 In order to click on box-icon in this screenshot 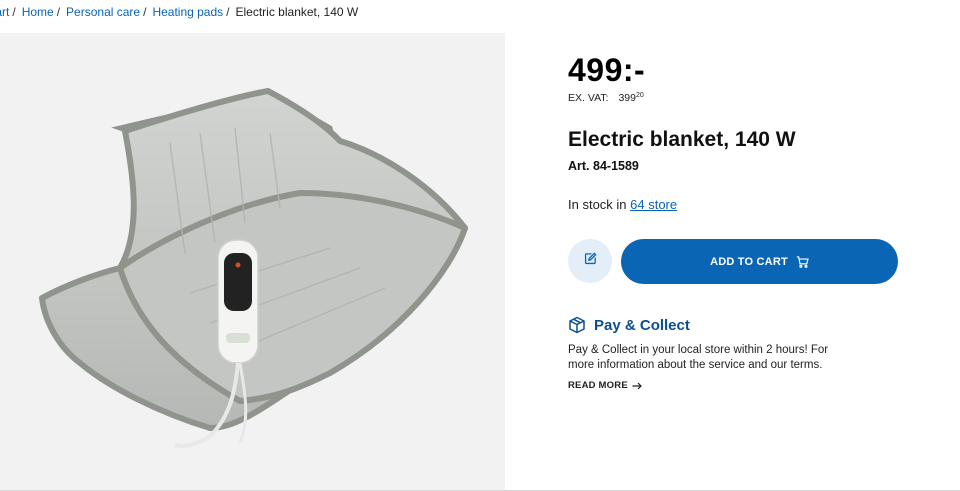, I will do `click(577, 325)`.